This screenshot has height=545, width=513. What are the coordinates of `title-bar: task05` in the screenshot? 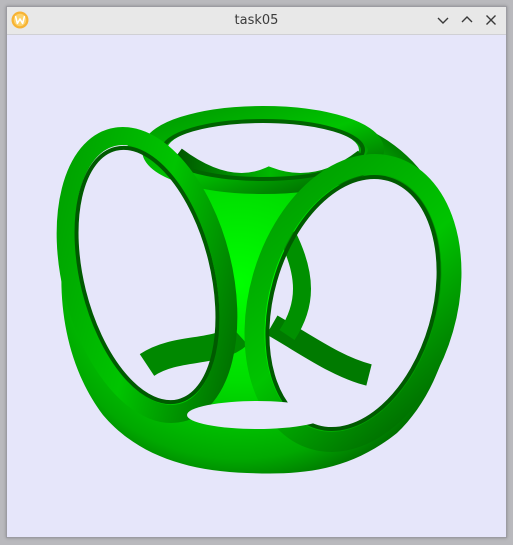 It's located at (256, 21).